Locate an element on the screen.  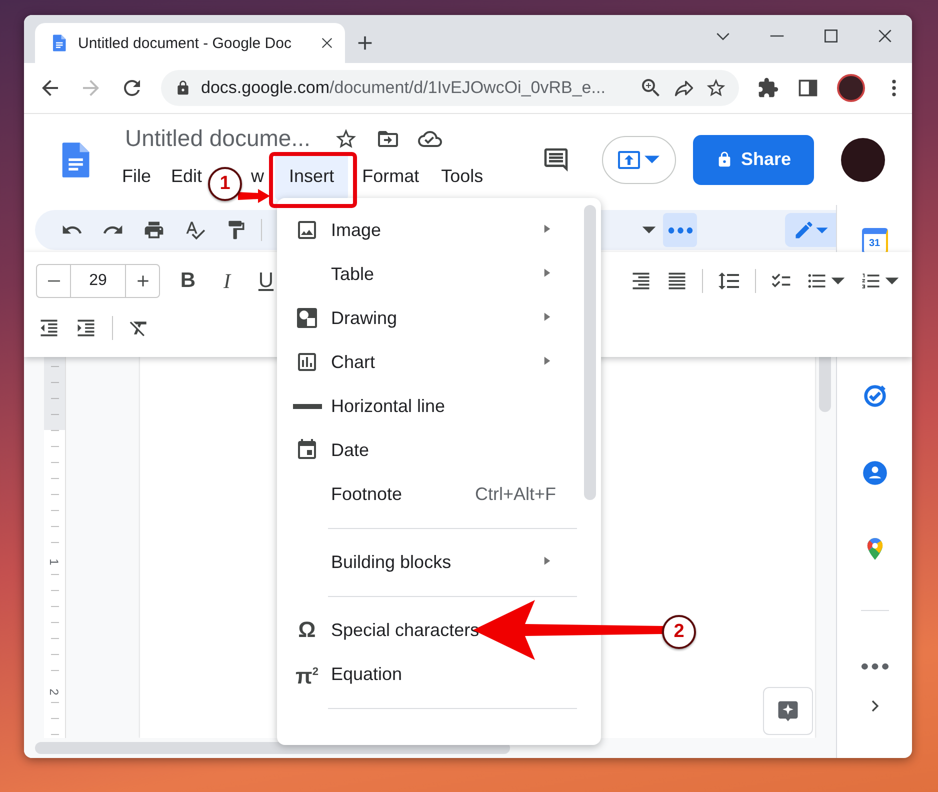
align-right-icon is located at coordinates (641, 281).